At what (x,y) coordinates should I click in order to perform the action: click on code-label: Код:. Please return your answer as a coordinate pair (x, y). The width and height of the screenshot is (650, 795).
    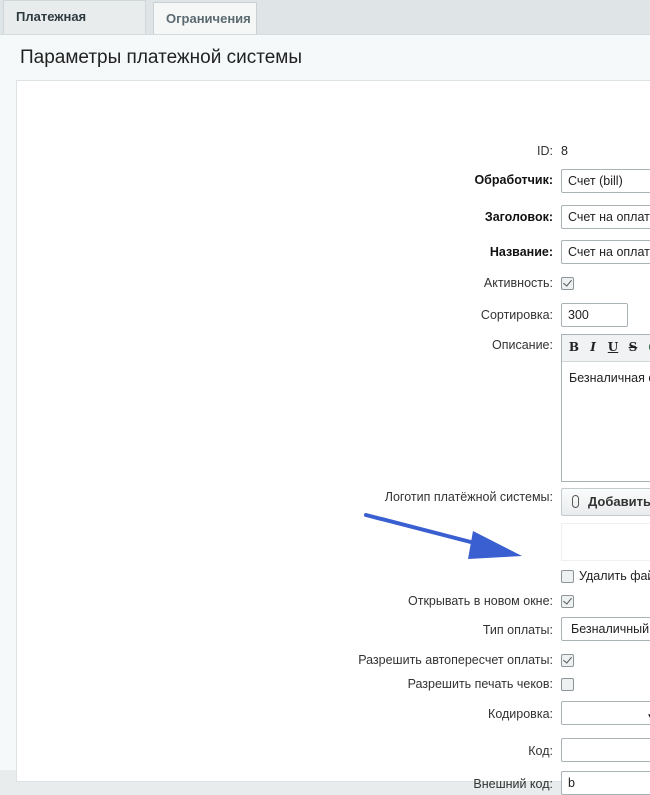
    Looking at the image, I should click on (540, 751).